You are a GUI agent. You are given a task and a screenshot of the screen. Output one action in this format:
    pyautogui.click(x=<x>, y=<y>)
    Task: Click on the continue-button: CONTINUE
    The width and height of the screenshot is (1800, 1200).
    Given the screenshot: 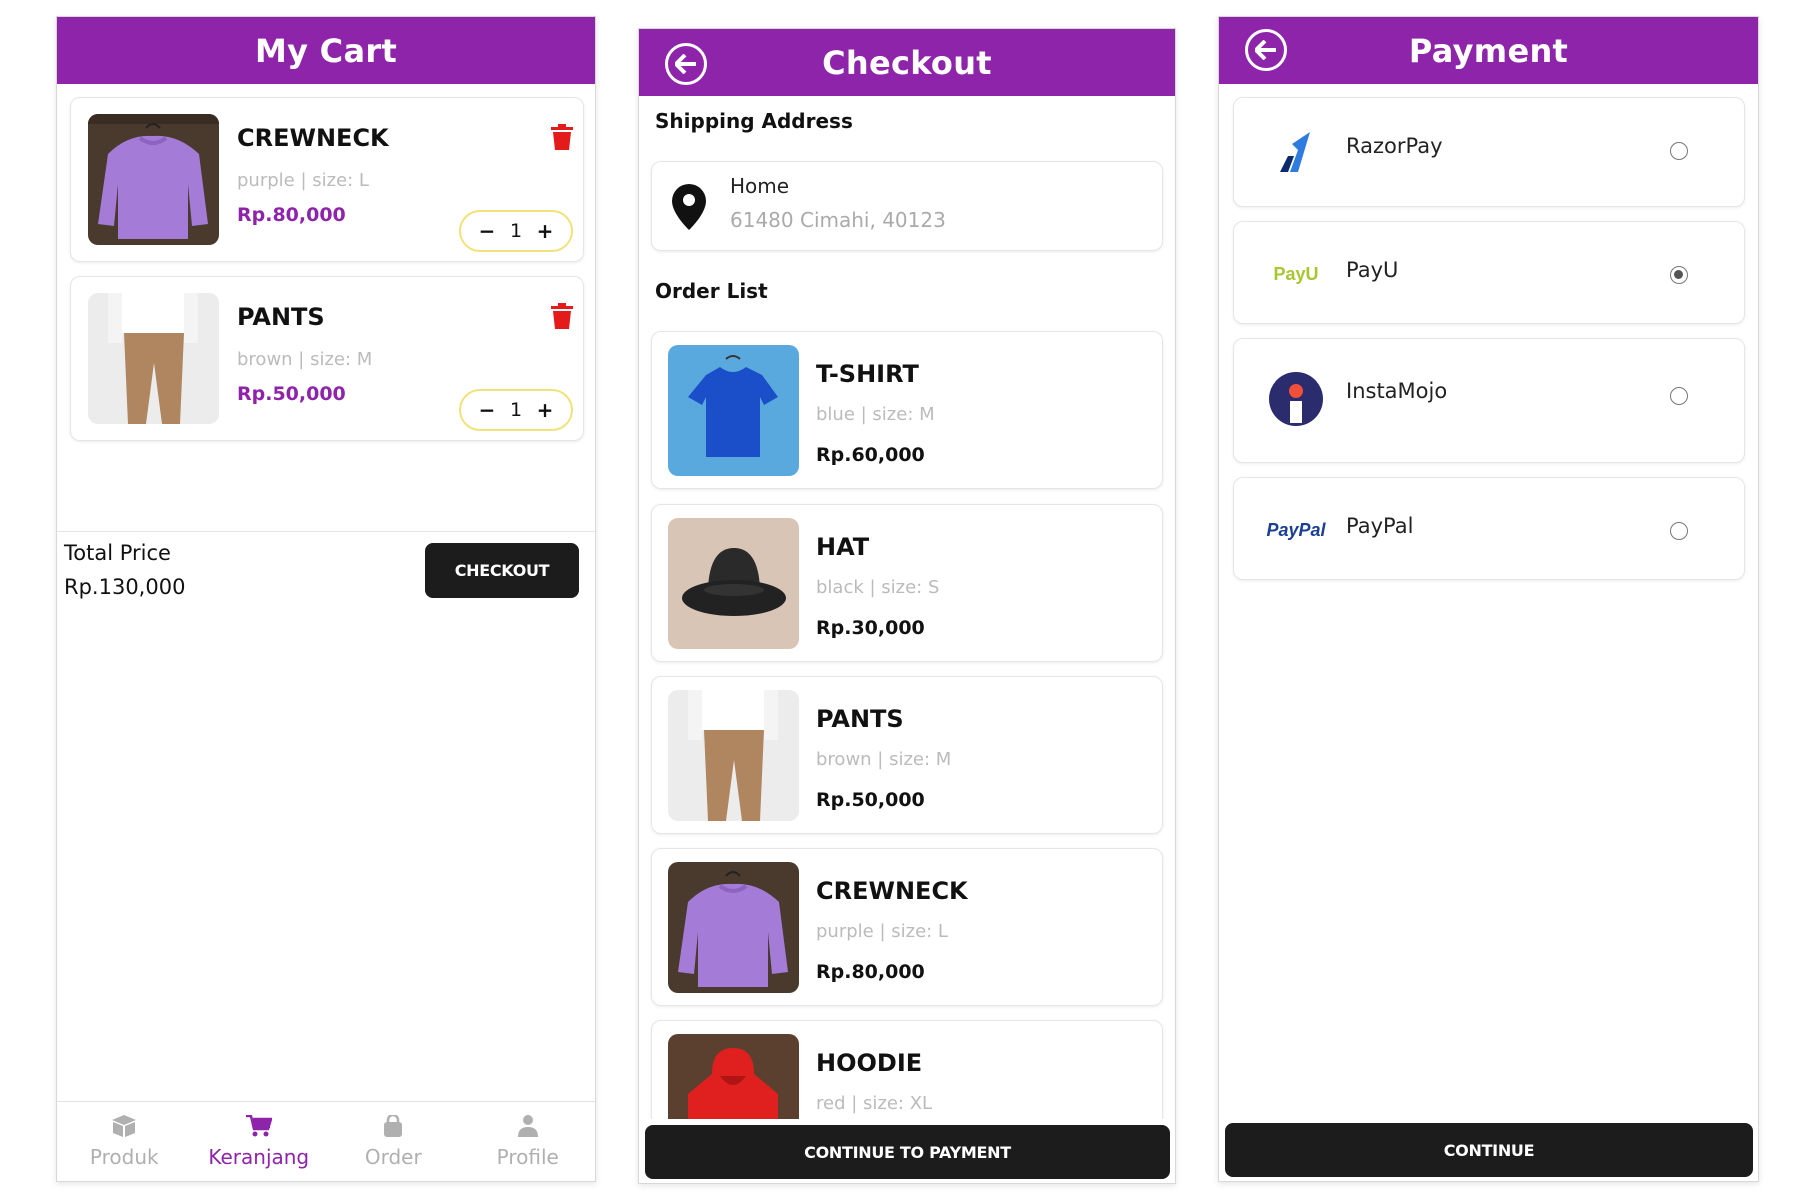 What is the action you would take?
    pyautogui.click(x=1489, y=1150)
    